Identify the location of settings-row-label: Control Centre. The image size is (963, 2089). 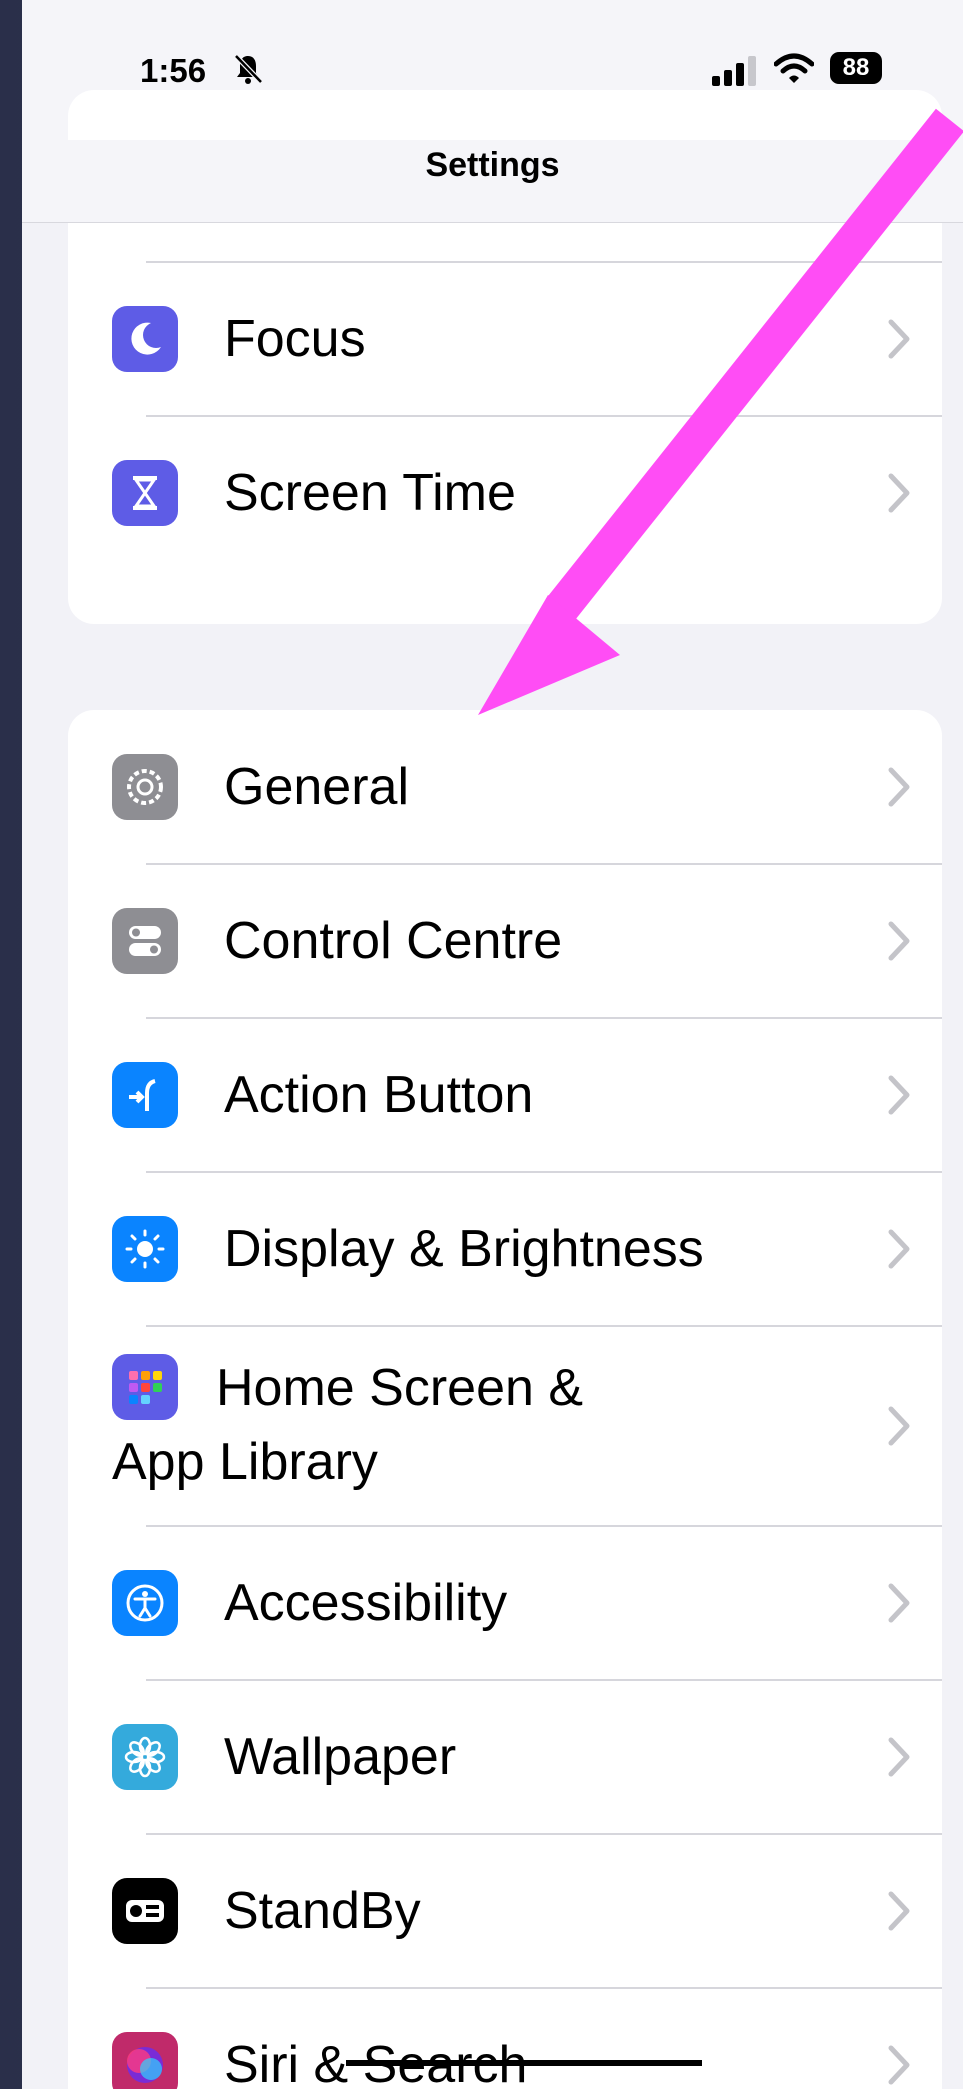
(393, 941).